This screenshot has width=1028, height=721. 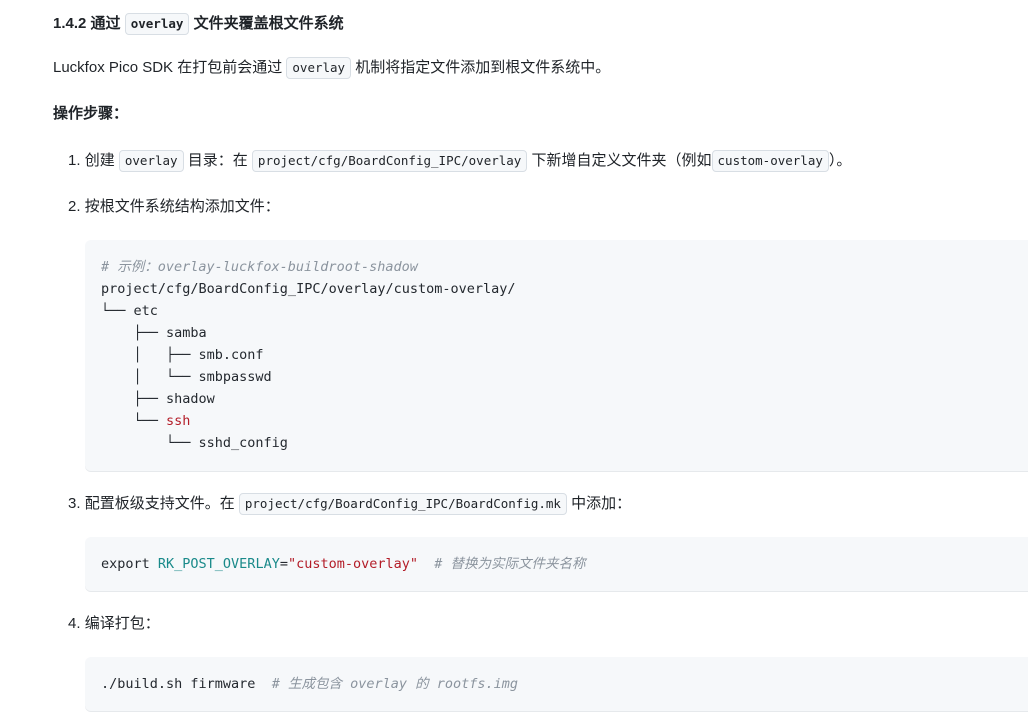 I want to click on tree-line-samba: ├── samba, so click(x=154, y=333).